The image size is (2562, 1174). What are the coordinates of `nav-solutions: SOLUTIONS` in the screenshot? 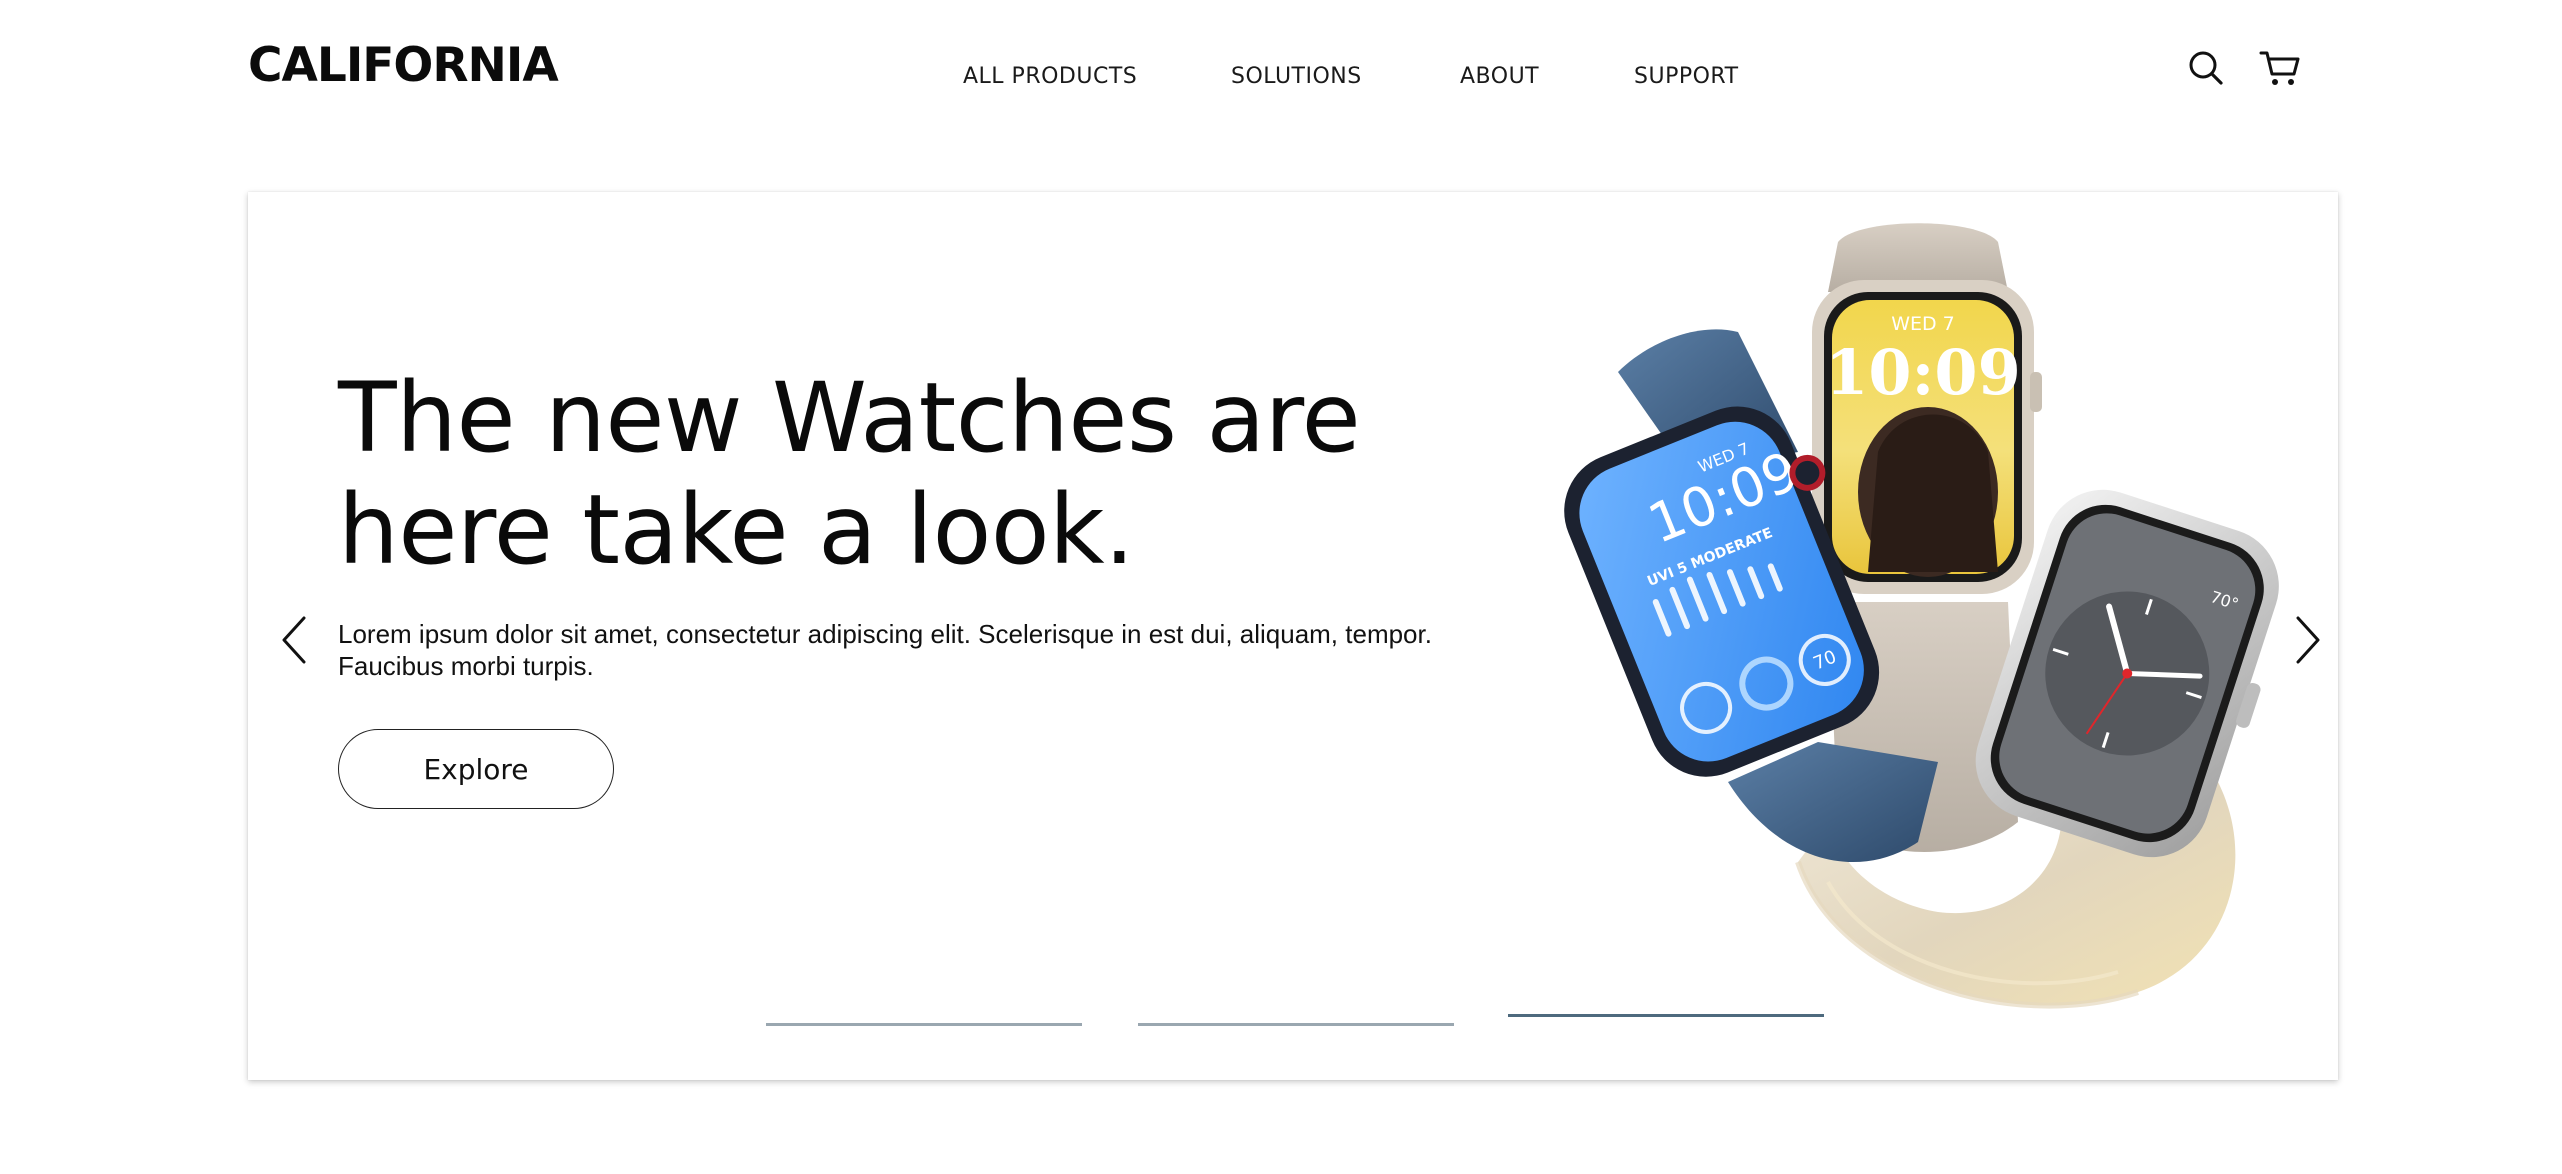 It's located at (1296, 76).